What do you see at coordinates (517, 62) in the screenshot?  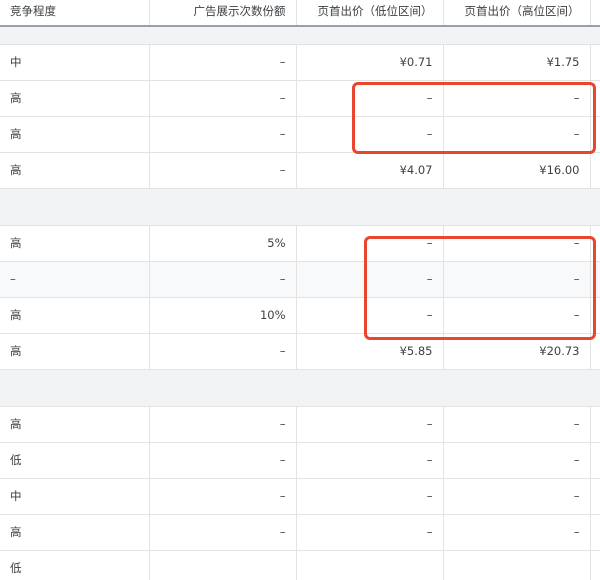 I see `cell-bid-high: ¥1.75` at bounding box center [517, 62].